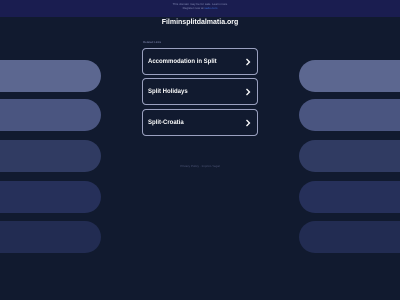 This screenshot has height=300, width=400. What do you see at coordinates (182, 61) in the screenshot?
I see `link-button-label: Accommodation in Split` at bounding box center [182, 61].